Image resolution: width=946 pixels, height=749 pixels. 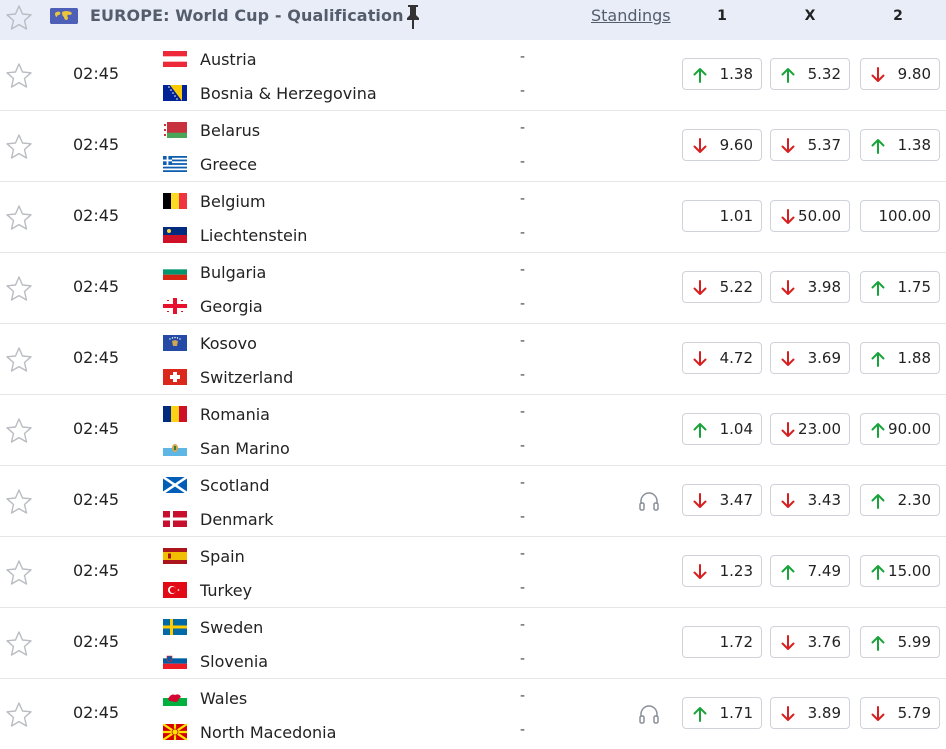 I want to click on match-row: 02:45 Sweden - Slovenia - 1.72 3.76 5.99, so click(x=473, y=643).